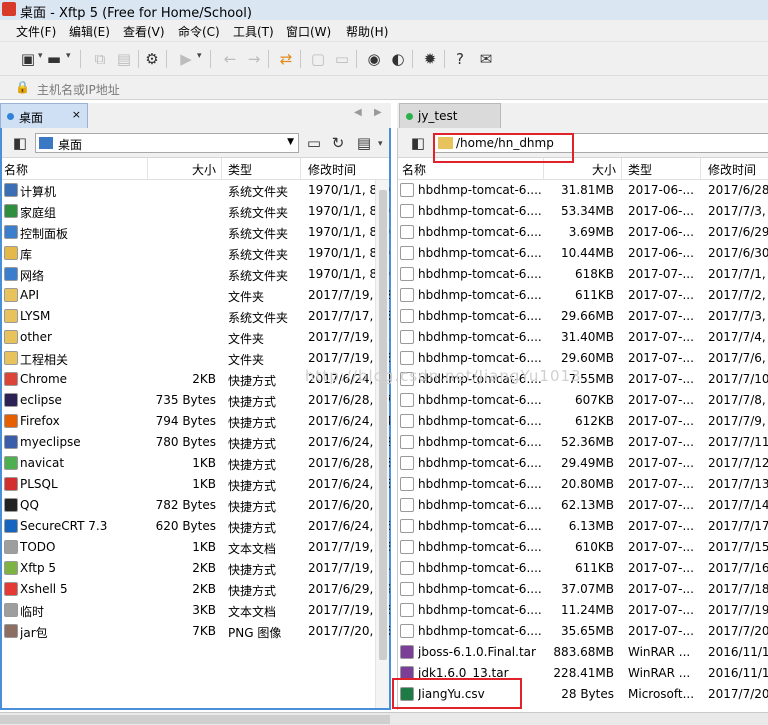 The height and width of the screenshot is (725, 768). What do you see at coordinates (196, 589) in the screenshot?
I see `file-row: Xshell 5 2KB 快捷方式 2017/6/29, 19:` at bounding box center [196, 589].